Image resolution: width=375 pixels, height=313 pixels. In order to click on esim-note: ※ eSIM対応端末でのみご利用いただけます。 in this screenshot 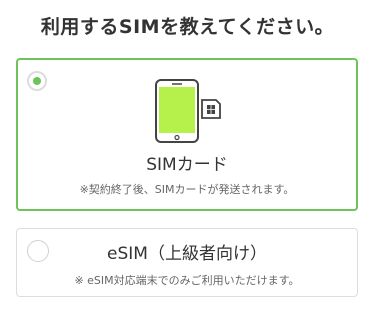, I will do `click(187, 280)`.